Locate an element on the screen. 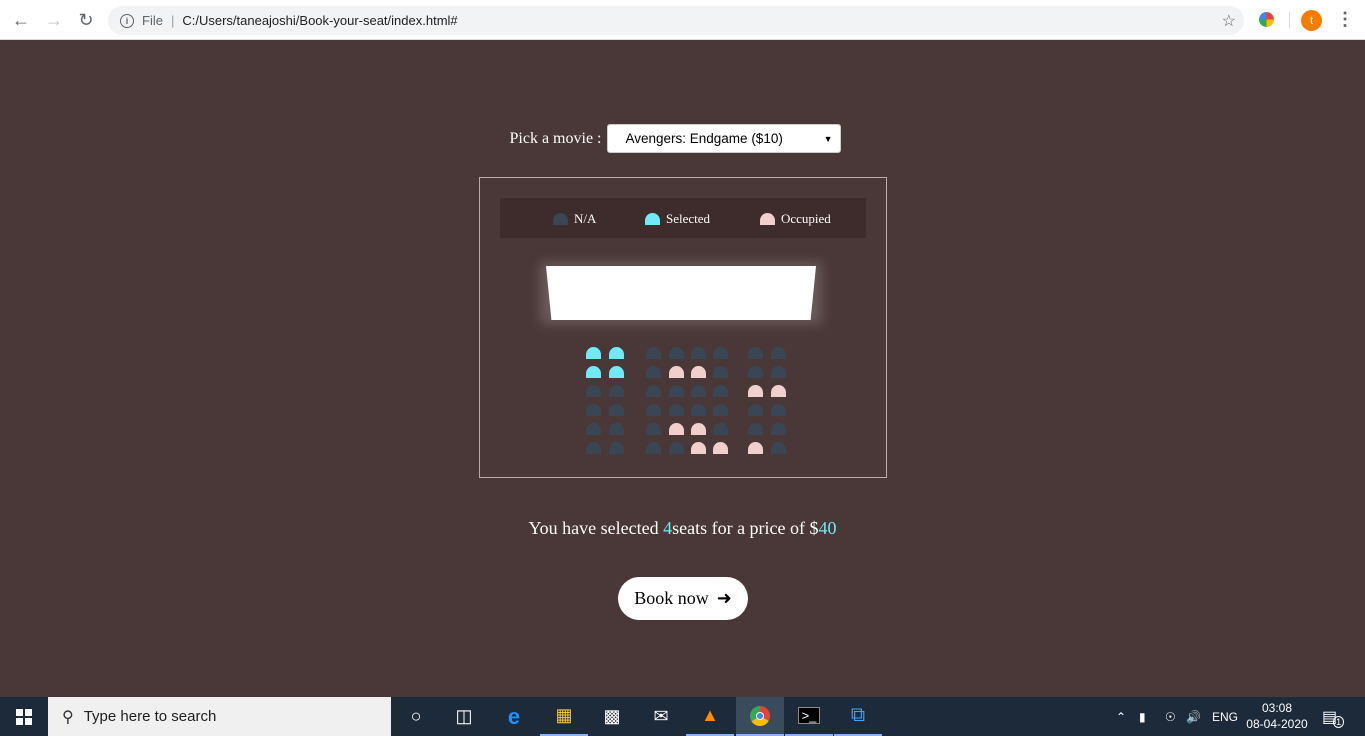 This screenshot has width=1365, height=736. book-now-button: Book now ➜ is located at coordinates (683, 598).